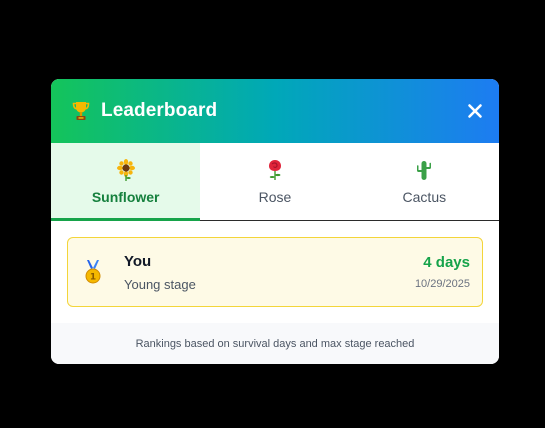  What do you see at coordinates (138, 261) in the screenshot?
I see `player-name: You` at bounding box center [138, 261].